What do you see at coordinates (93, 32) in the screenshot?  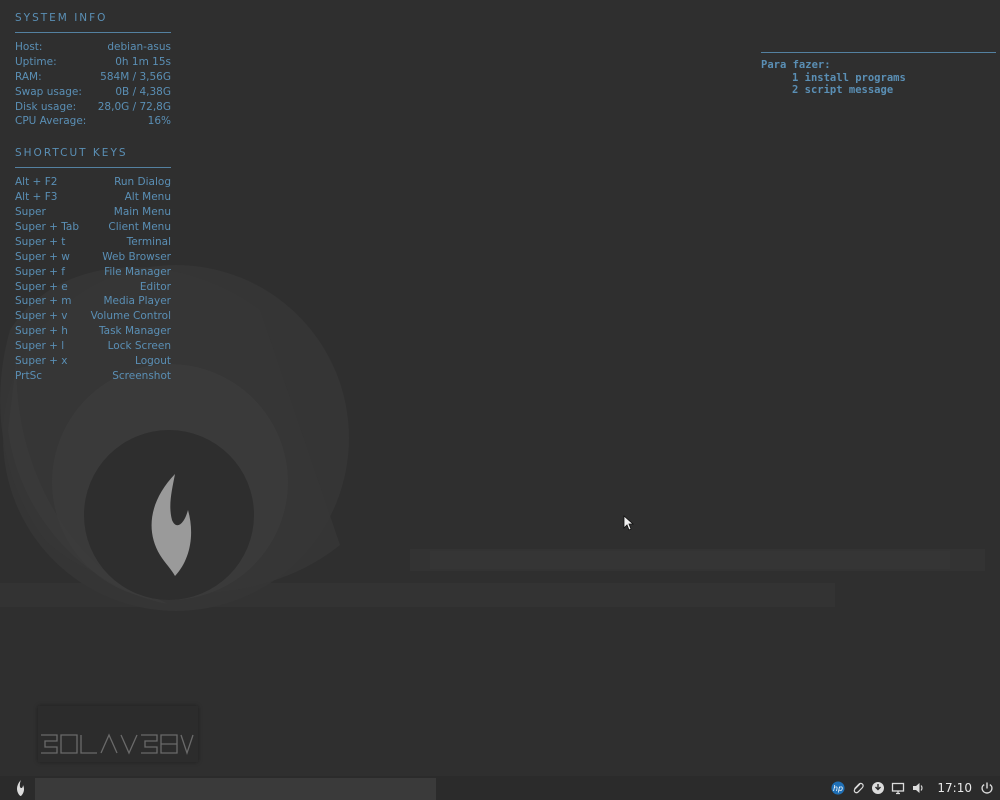 I see `system-info-divider` at bounding box center [93, 32].